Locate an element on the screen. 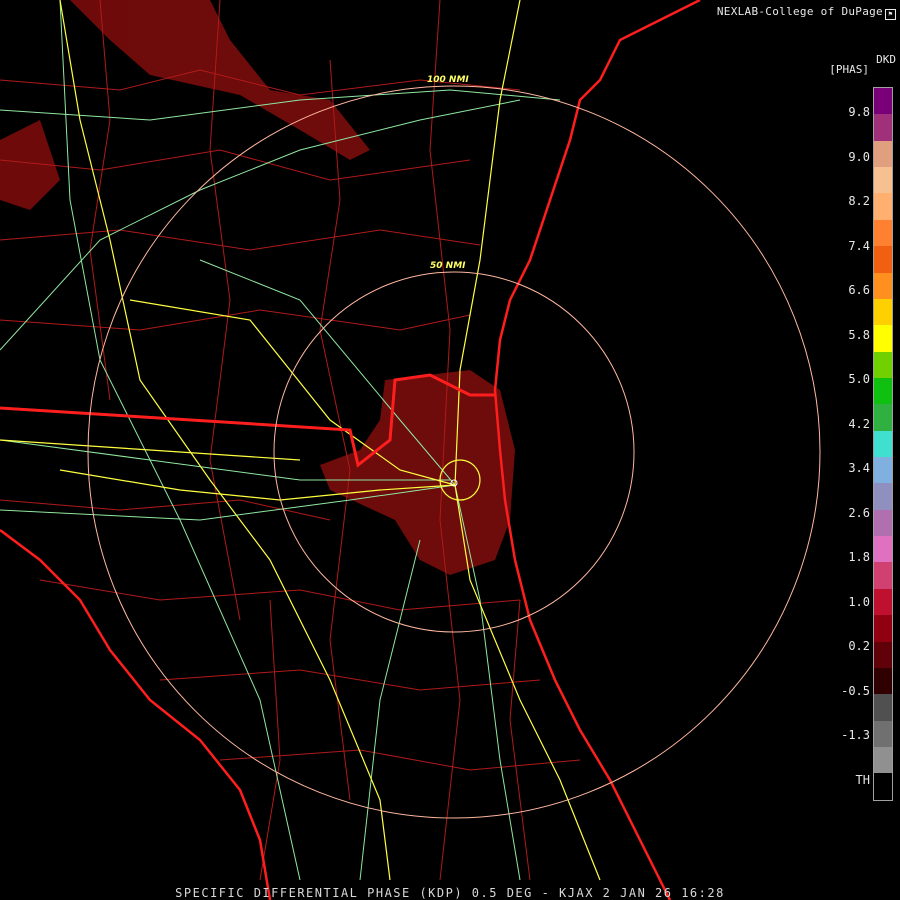  legend-tick: 4.2 is located at coordinates (859, 423).